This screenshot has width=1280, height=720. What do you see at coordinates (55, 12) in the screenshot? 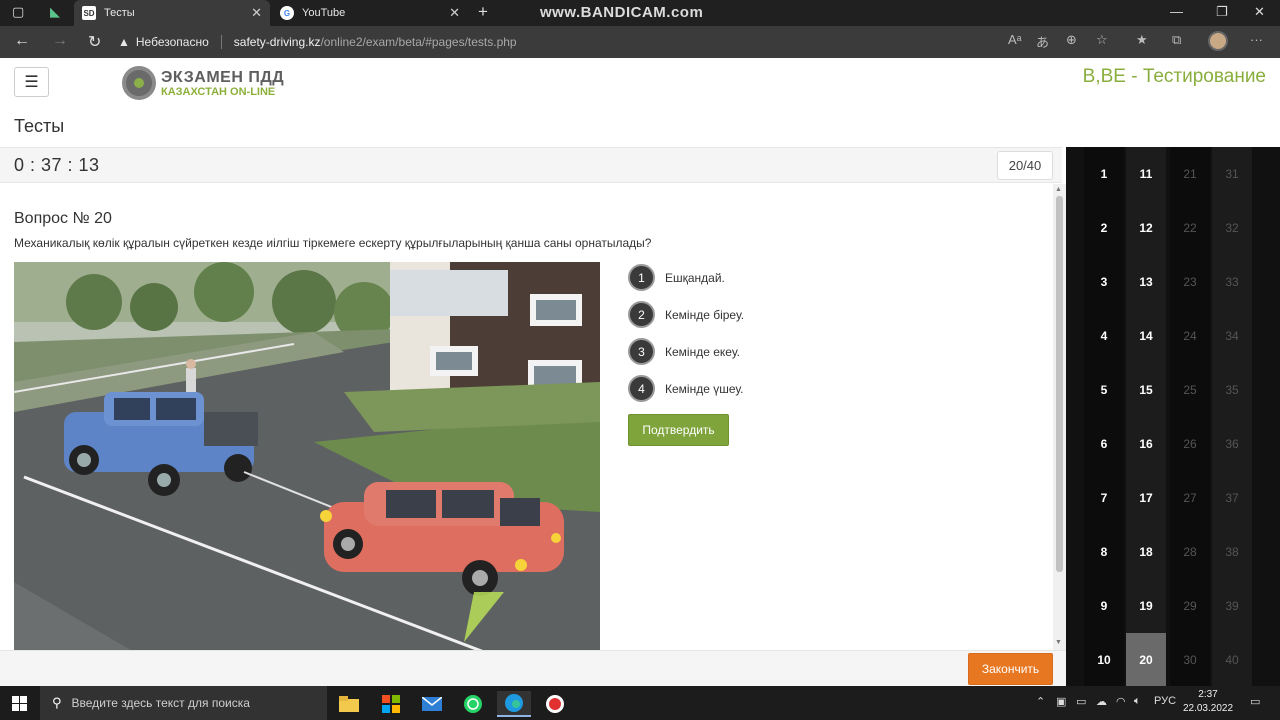
I see `edge-workspace-icon: ◣` at bounding box center [55, 12].